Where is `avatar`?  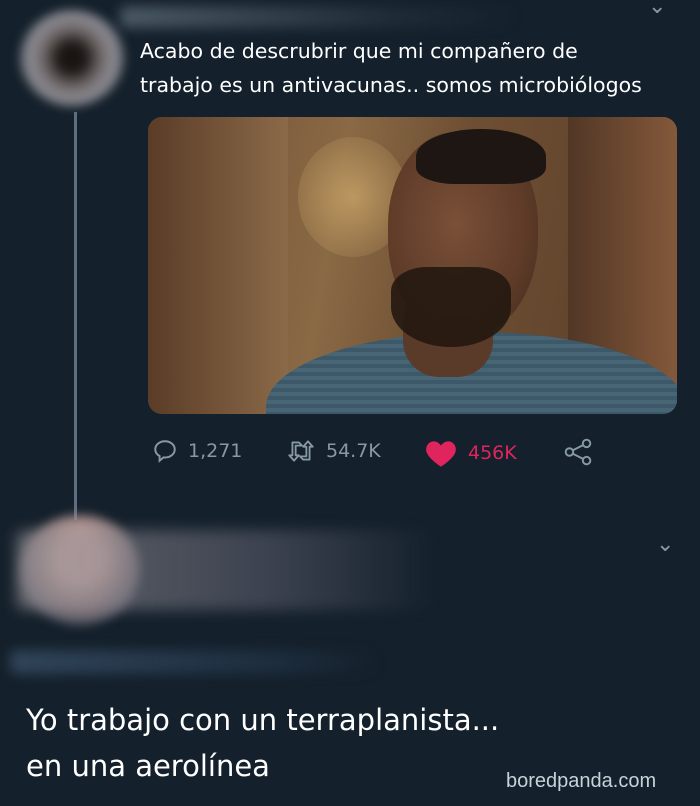
avatar is located at coordinates (72, 58).